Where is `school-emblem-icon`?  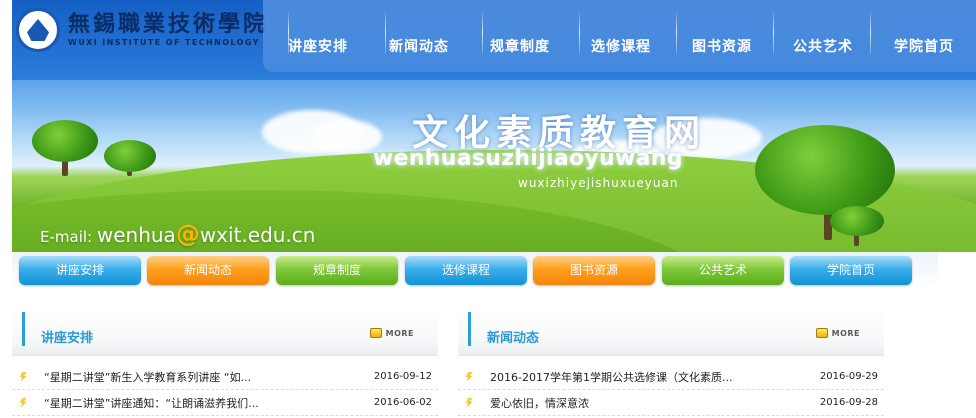
school-emblem-icon is located at coordinates (38, 30).